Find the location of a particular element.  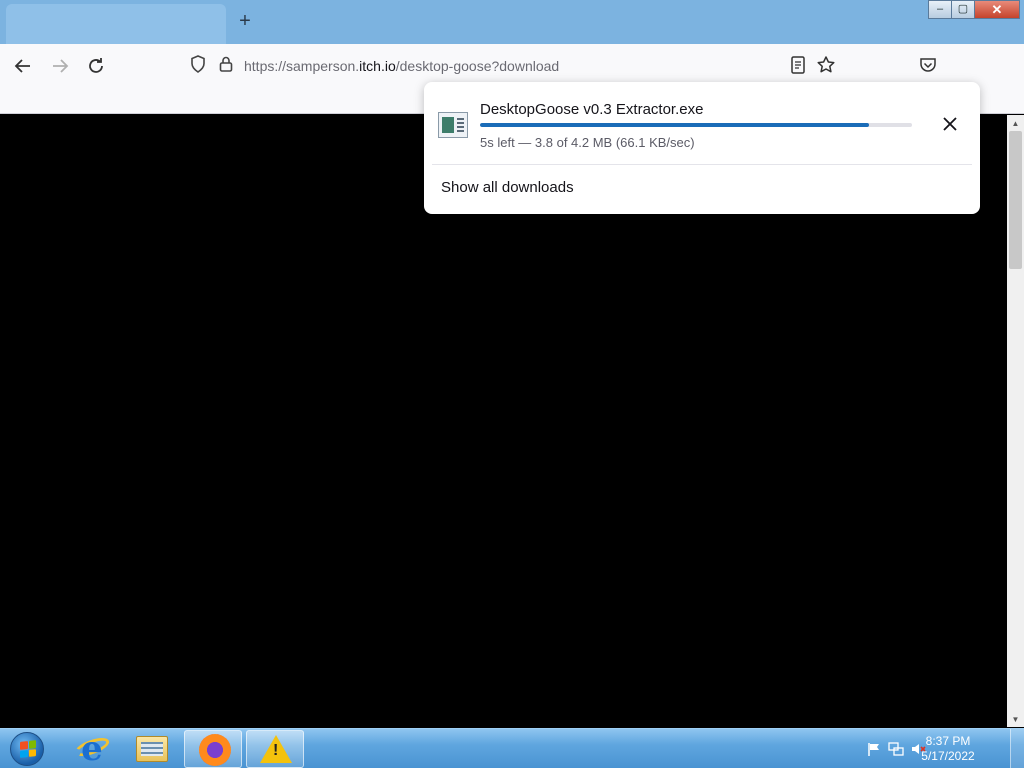

back-arrow-icon is located at coordinates (22, 66).